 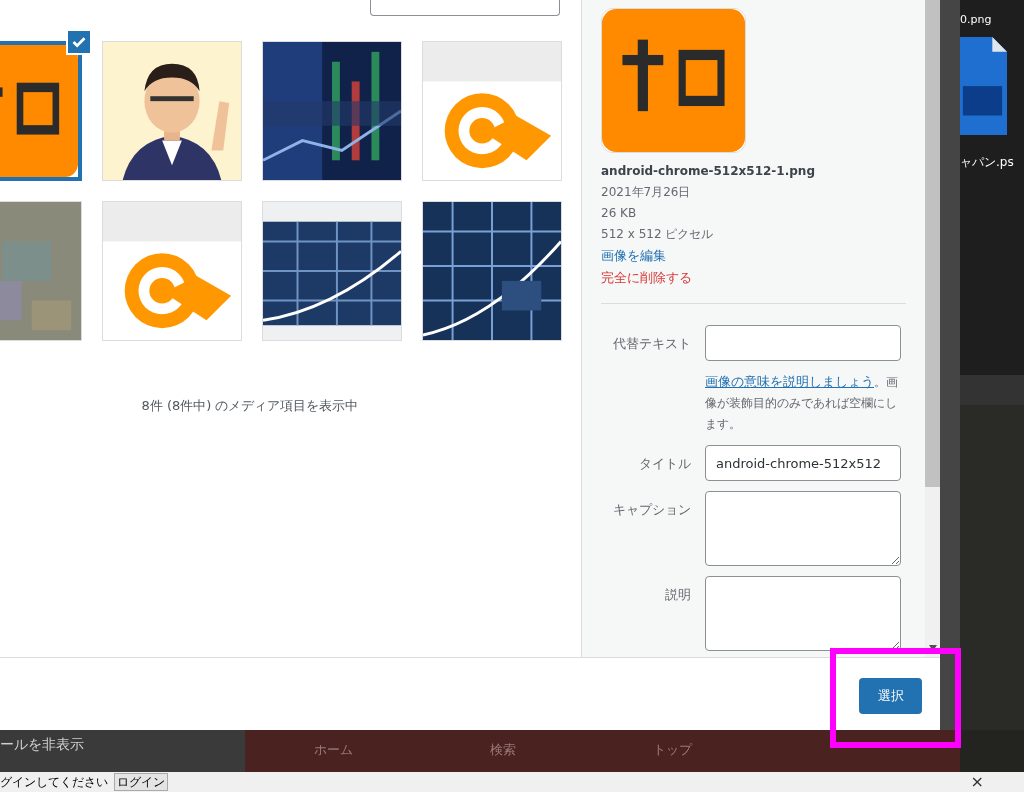 What do you see at coordinates (333, 750) in the screenshot?
I see `nav-item: ホーム` at bounding box center [333, 750].